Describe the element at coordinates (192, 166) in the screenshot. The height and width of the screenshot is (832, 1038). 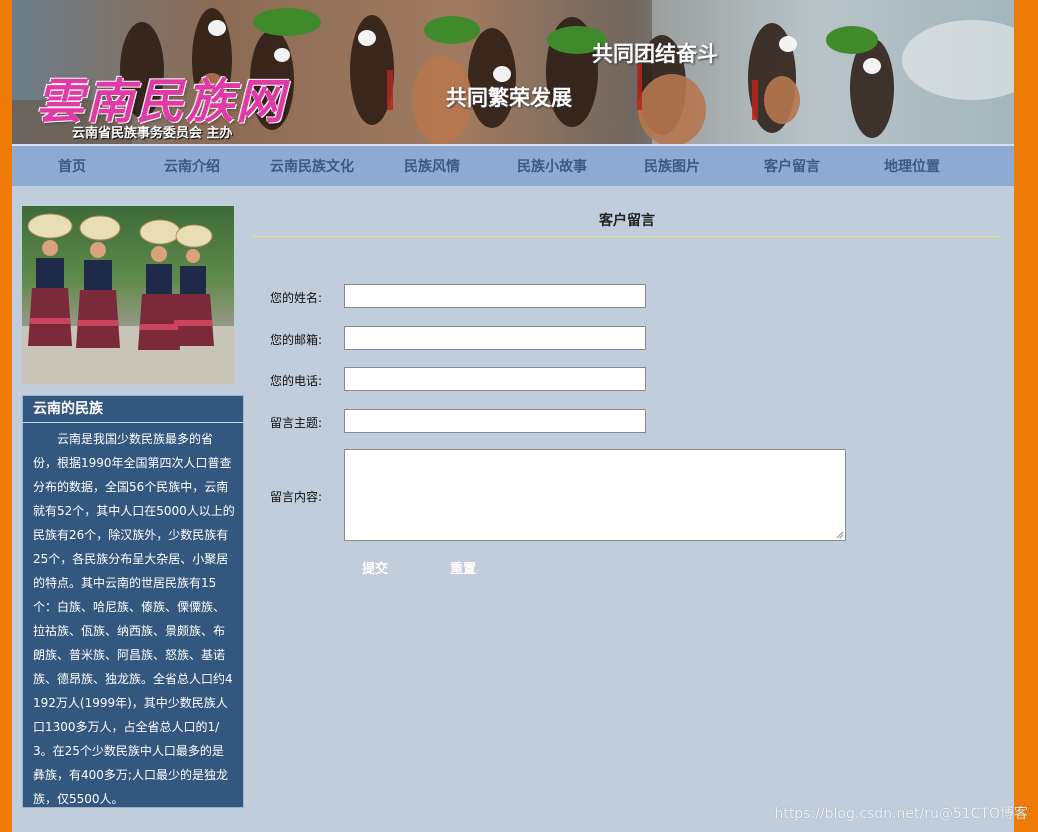
I see `nav-yunnan-intro: 云南介绍` at that location.